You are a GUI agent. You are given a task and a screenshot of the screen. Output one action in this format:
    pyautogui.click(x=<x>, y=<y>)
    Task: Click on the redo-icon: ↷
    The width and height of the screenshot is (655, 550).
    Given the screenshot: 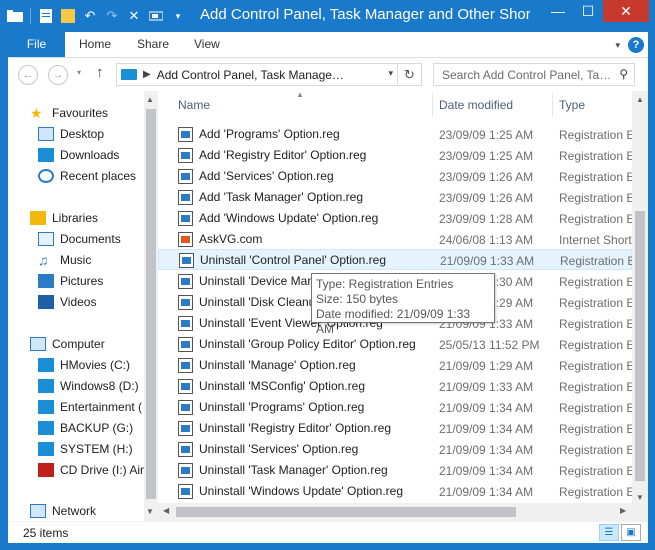 What is the action you would take?
    pyautogui.click(x=112, y=16)
    